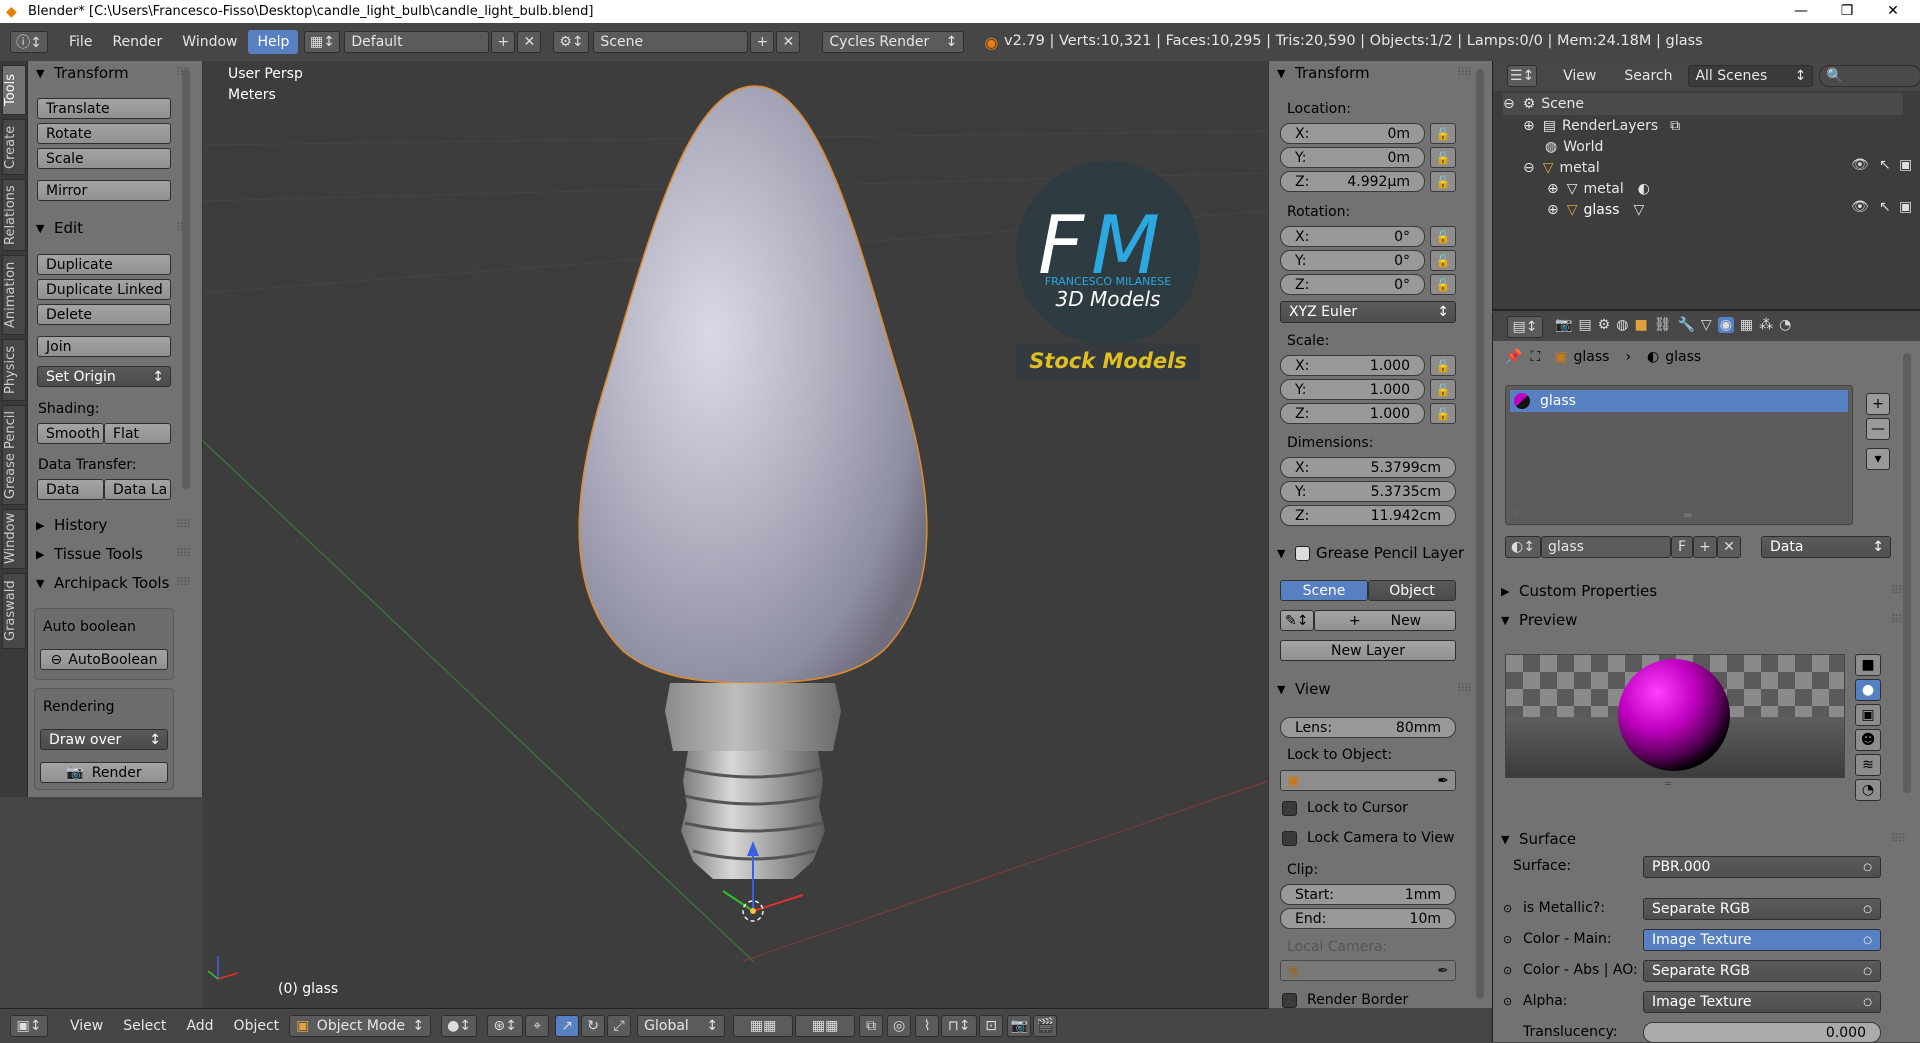 The width and height of the screenshot is (1920, 1043). I want to click on select-menu: Select, so click(144, 1026).